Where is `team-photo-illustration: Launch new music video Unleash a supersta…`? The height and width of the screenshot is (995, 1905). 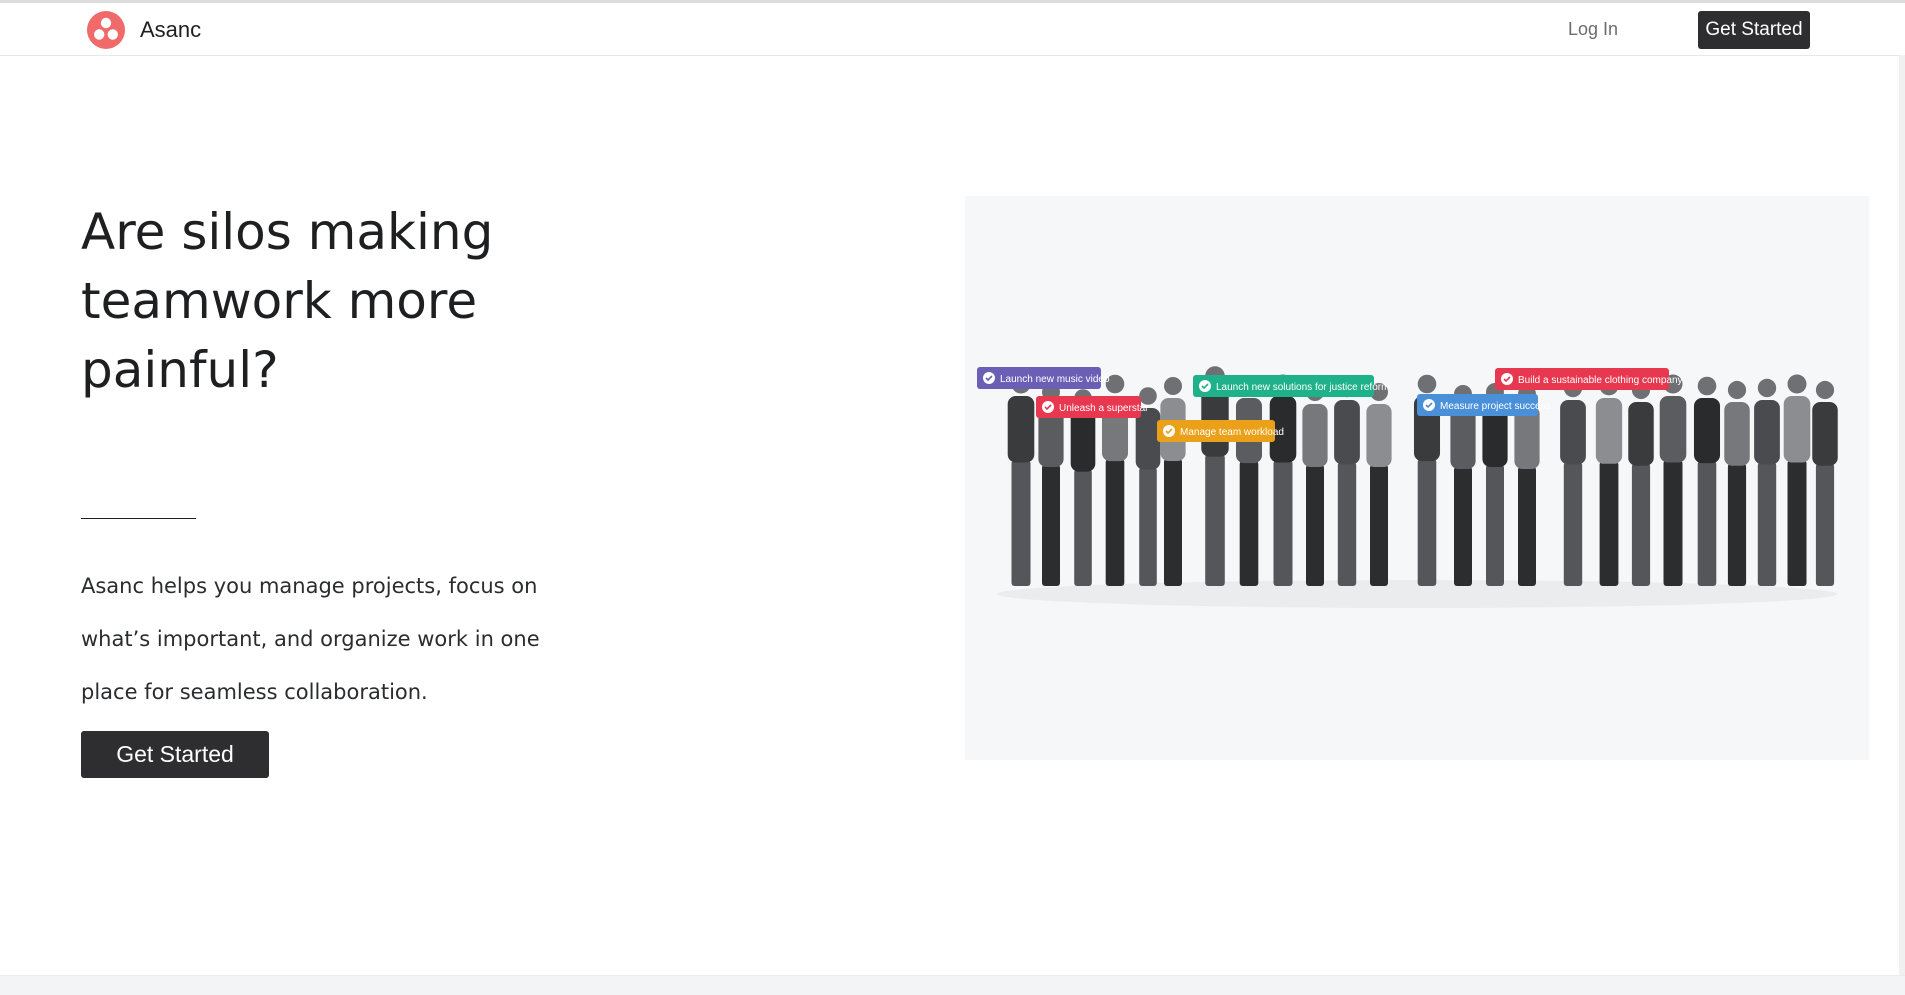
team-photo-illustration: Launch new music video Unleash a supersta… is located at coordinates (1407, 487).